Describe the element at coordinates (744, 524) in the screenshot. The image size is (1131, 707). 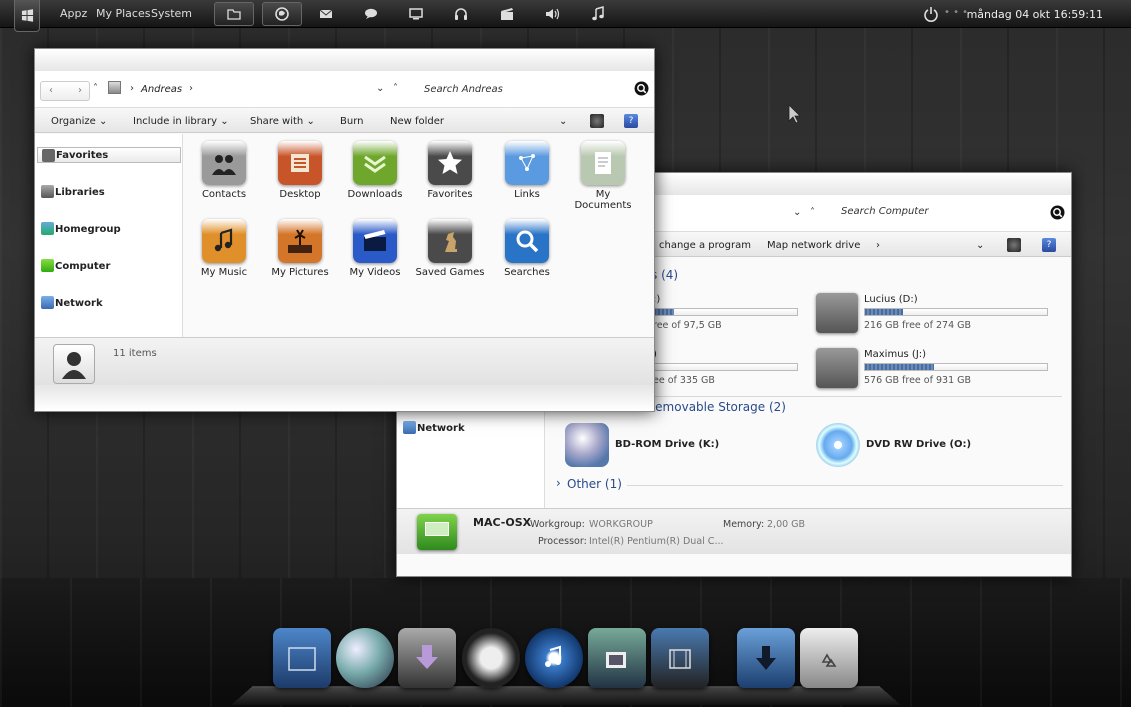
I see `memory-label: Memory:` at that location.